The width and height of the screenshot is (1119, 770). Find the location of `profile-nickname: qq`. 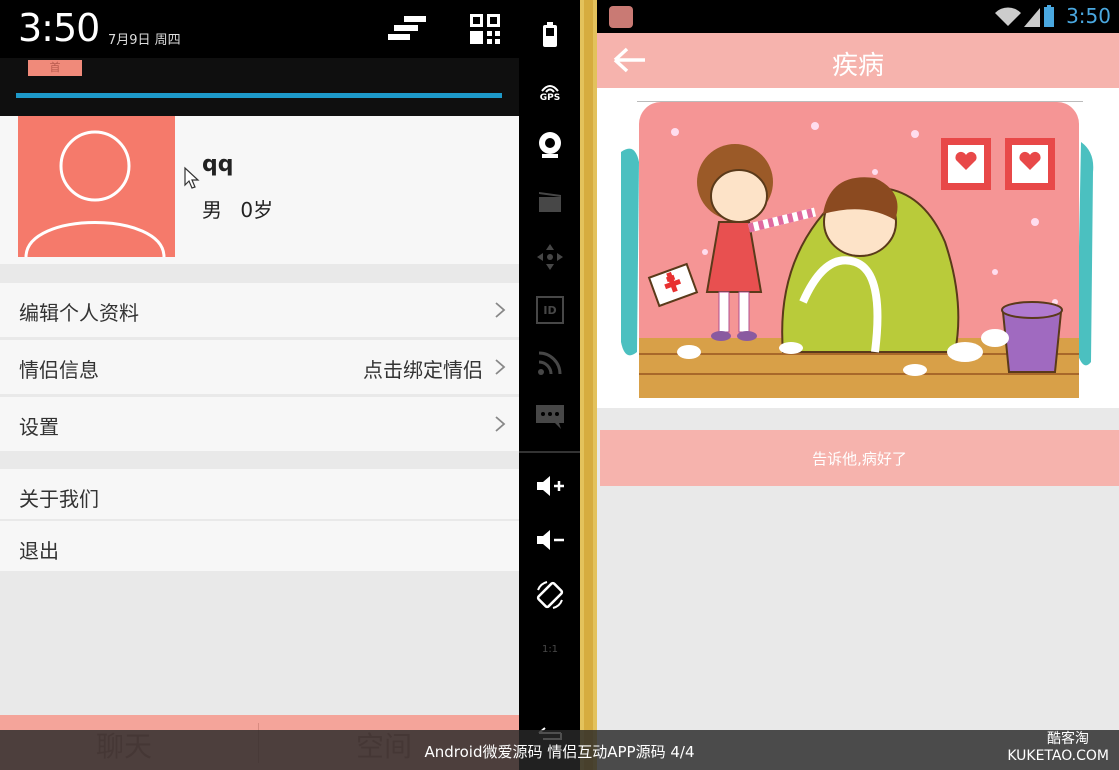

profile-nickname: qq is located at coordinates (218, 164).